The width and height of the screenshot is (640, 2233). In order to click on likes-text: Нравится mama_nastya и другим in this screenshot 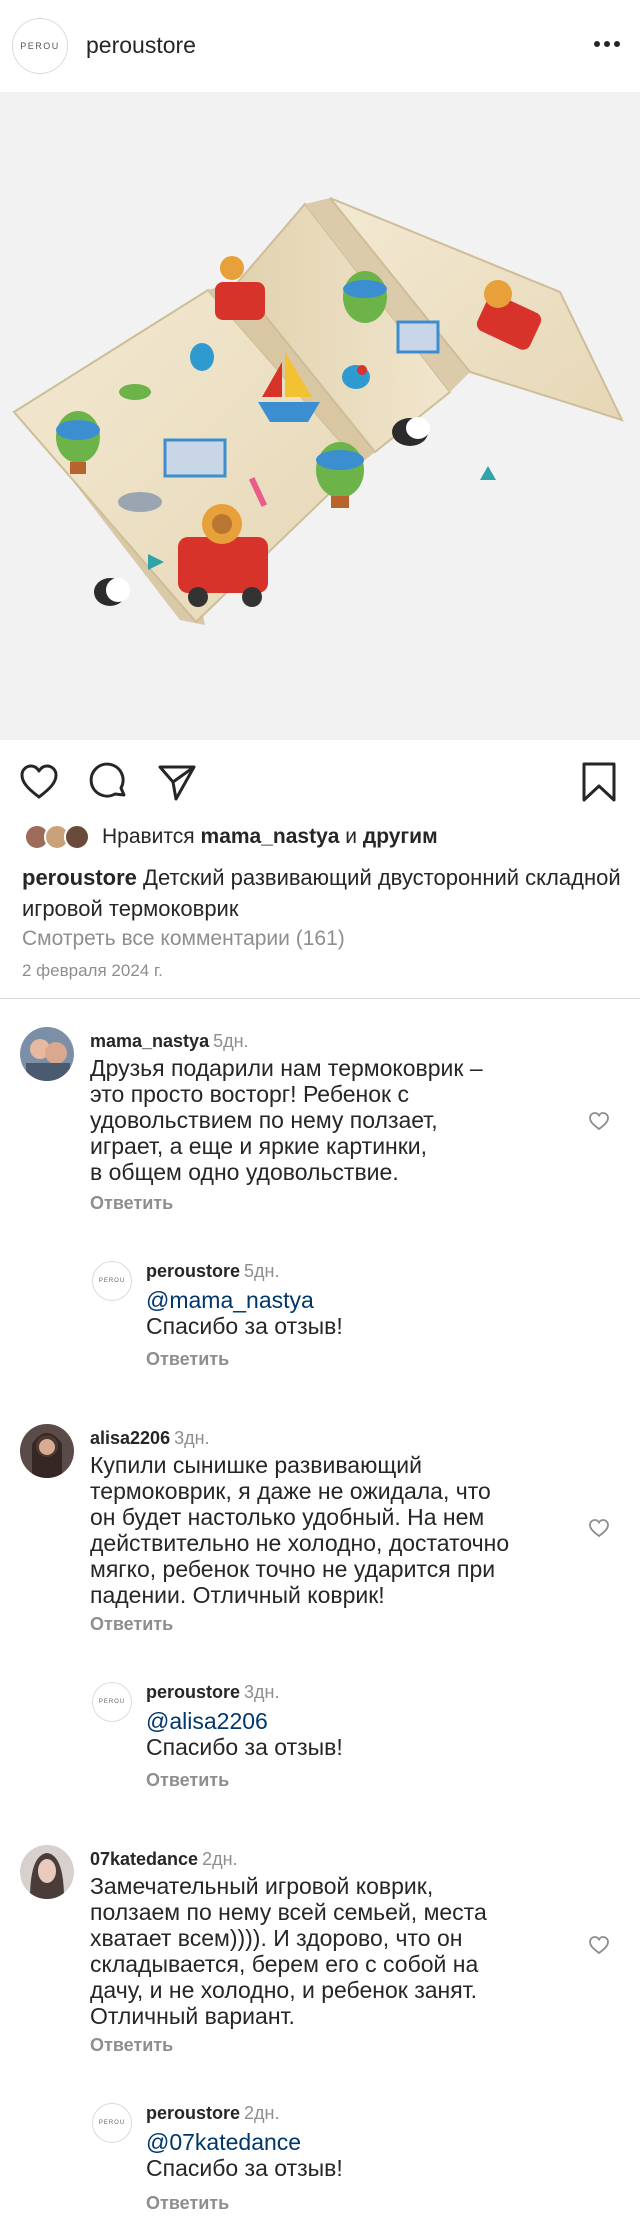, I will do `click(270, 837)`.